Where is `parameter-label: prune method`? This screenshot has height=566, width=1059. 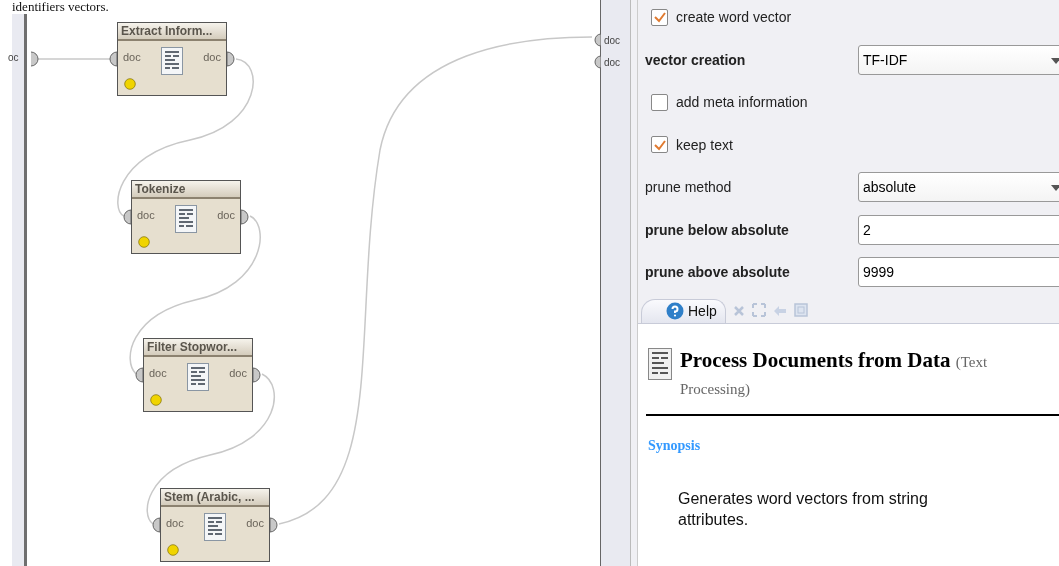 parameter-label: prune method is located at coordinates (689, 187).